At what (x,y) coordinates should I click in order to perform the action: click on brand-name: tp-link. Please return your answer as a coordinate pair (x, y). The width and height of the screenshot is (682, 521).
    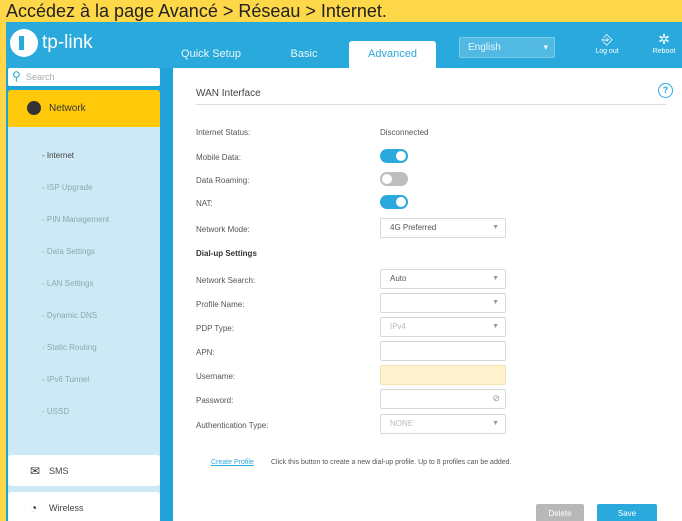
    Looking at the image, I should click on (67, 42).